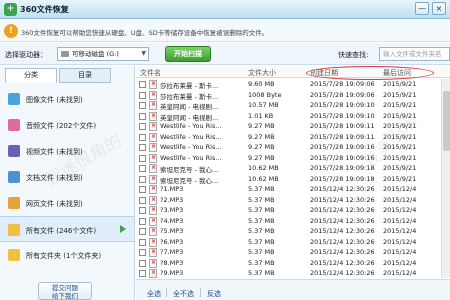 The height and width of the screenshot is (300, 450). I want to click on category-label: 所有文件夹 (1个文件夹), so click(64, 256).